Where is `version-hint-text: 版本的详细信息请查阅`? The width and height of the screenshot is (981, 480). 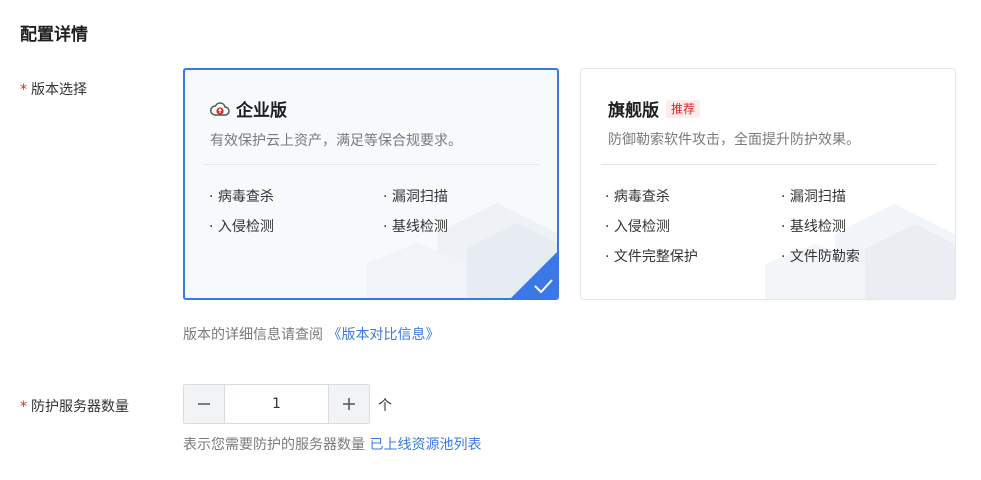 version-hint-text: 版本的详细信息请查阅 is located at coordinates (253, 335).